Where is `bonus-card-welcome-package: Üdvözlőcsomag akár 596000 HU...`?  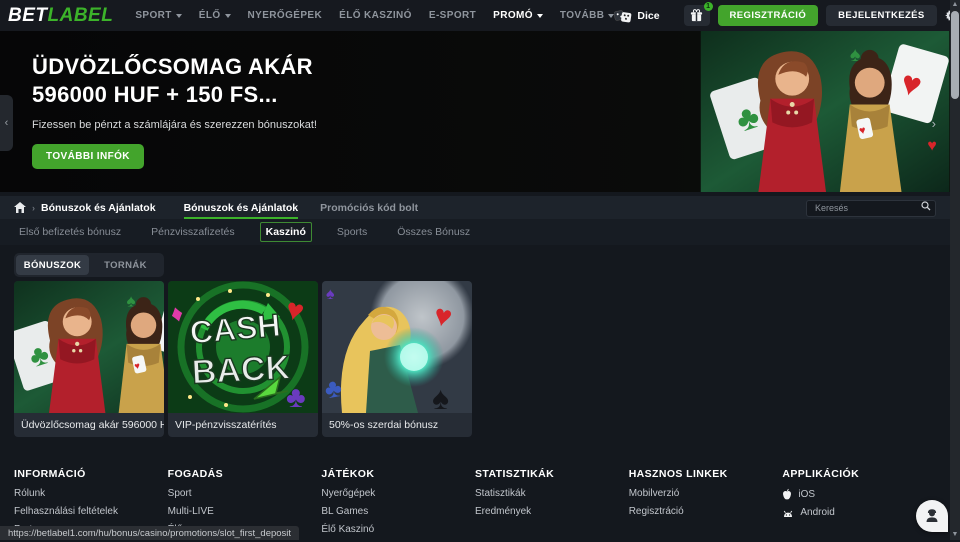
bonus-card-welcome-package: Üdvözlőcsomag akár 596000 HU... is located at coordinates (89, 359).